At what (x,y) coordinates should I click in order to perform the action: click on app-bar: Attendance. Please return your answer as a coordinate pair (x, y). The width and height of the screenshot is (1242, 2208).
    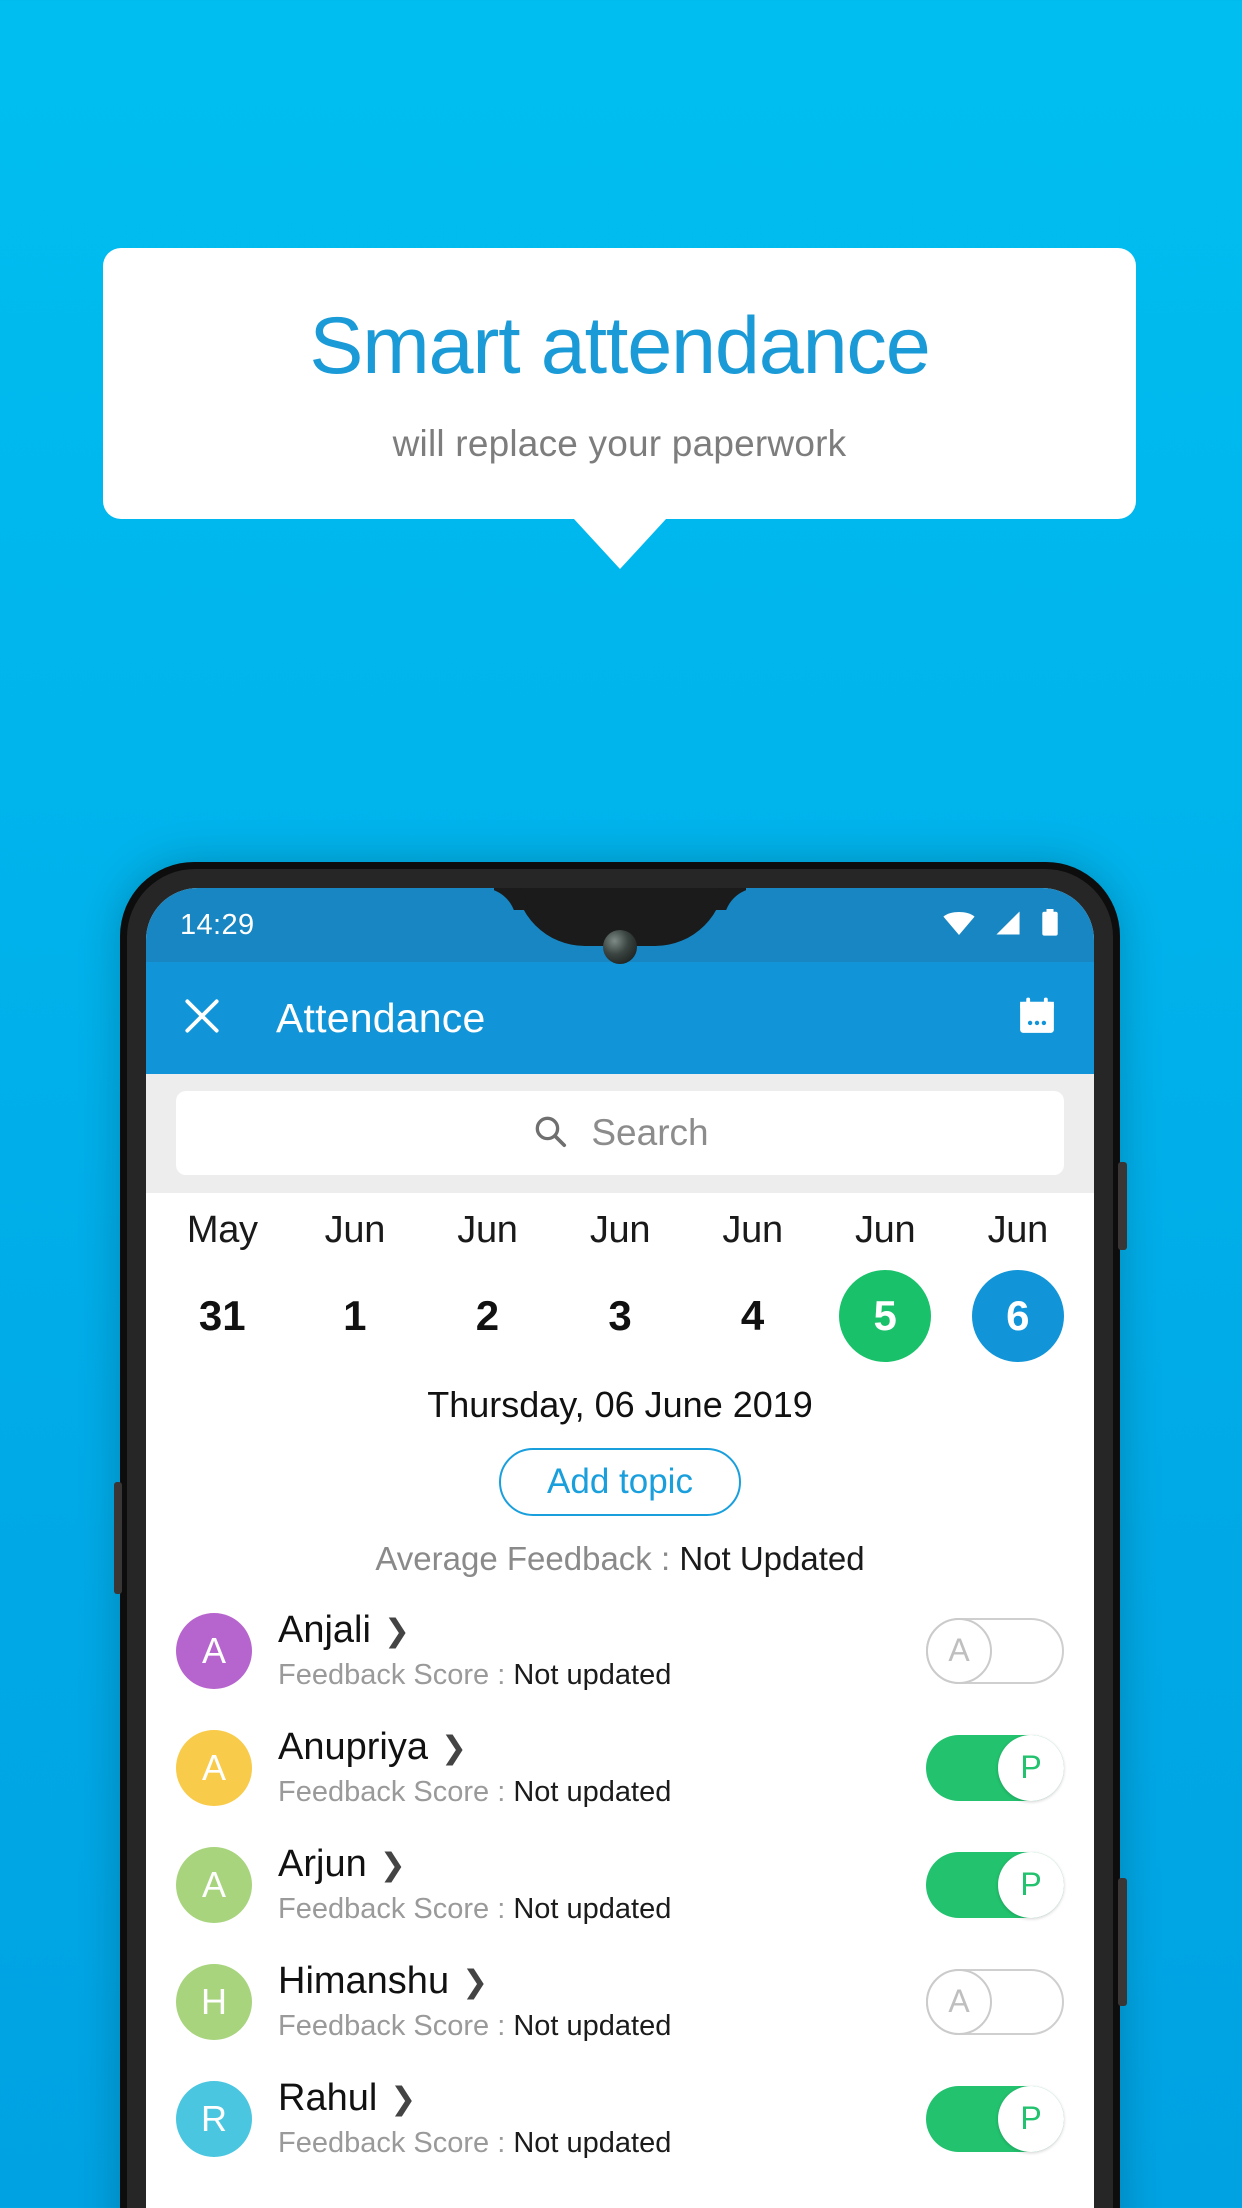
    Looking at the image, I should click on (620, 1018).